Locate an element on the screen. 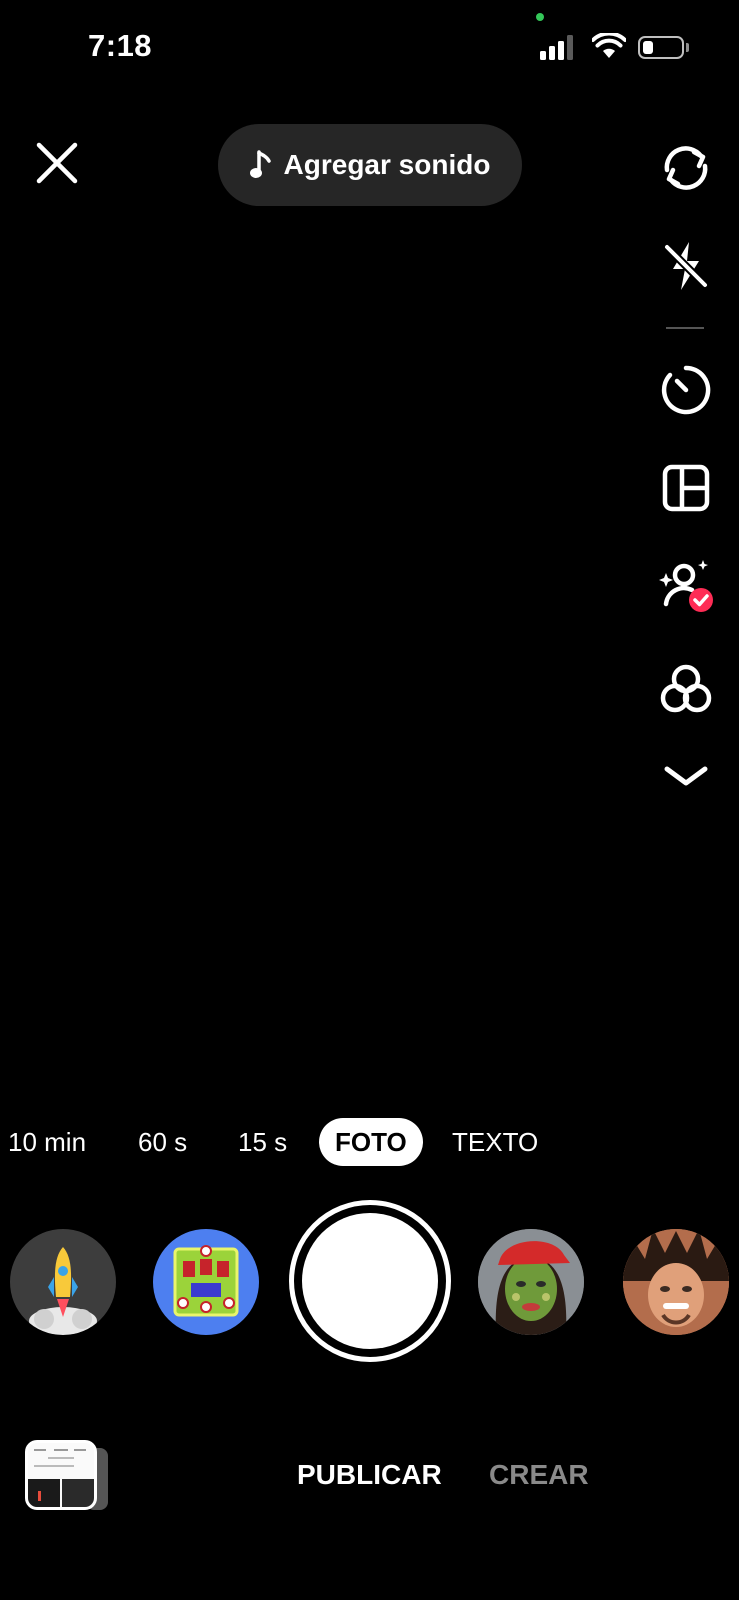  tab-publicar: PUBLICAR is located at coordinates (369, 1475).